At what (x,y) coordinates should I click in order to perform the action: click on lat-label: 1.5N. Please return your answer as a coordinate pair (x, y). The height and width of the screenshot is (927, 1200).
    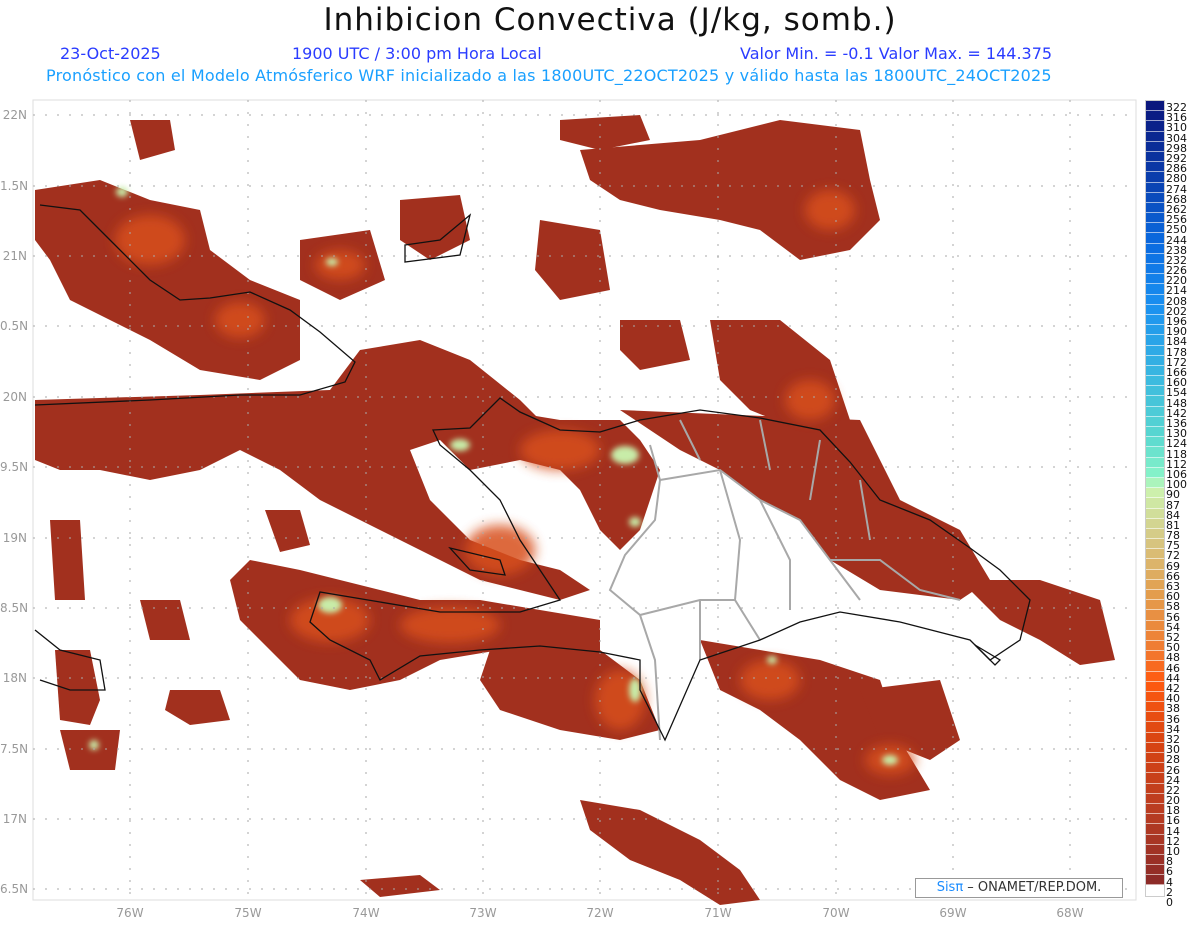
    Looking at the image, I should click on (14, 186).